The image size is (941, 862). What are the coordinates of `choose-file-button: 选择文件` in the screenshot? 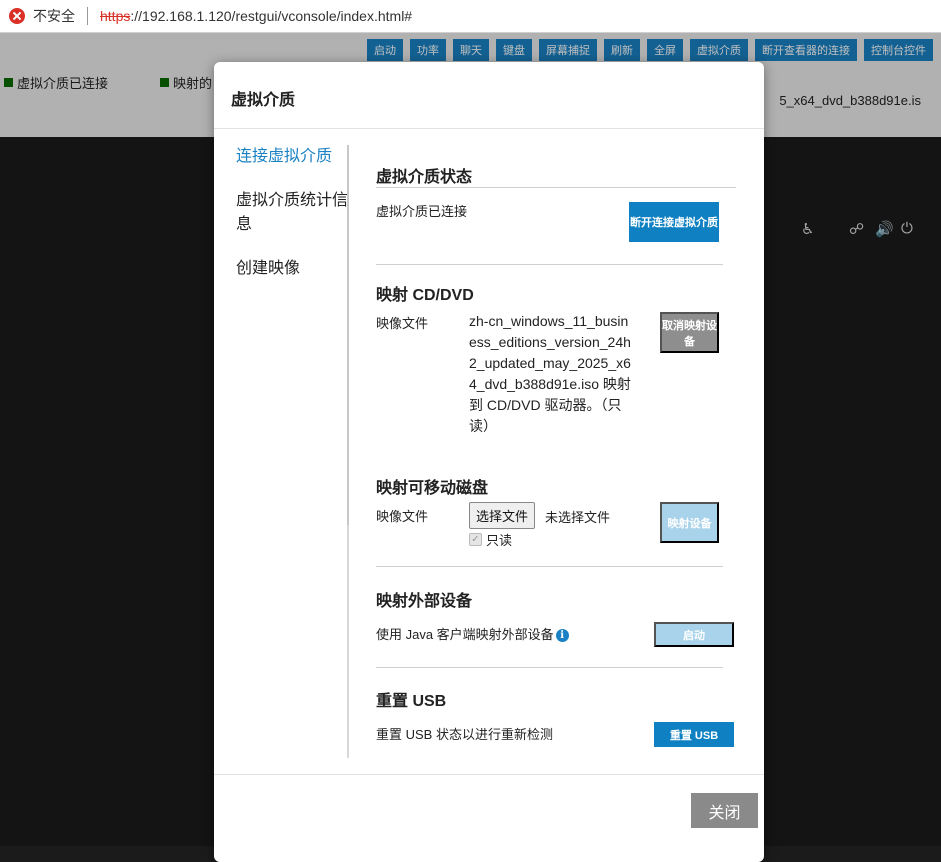 It's located at (502, 515).